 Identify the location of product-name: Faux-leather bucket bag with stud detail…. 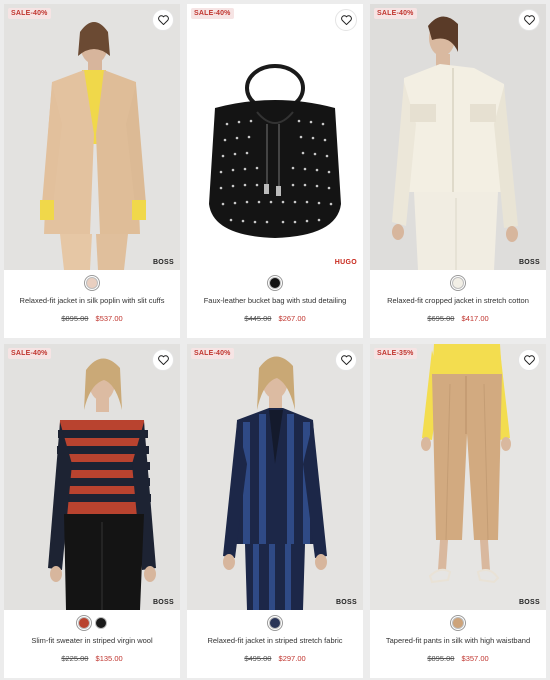
(275, 300).